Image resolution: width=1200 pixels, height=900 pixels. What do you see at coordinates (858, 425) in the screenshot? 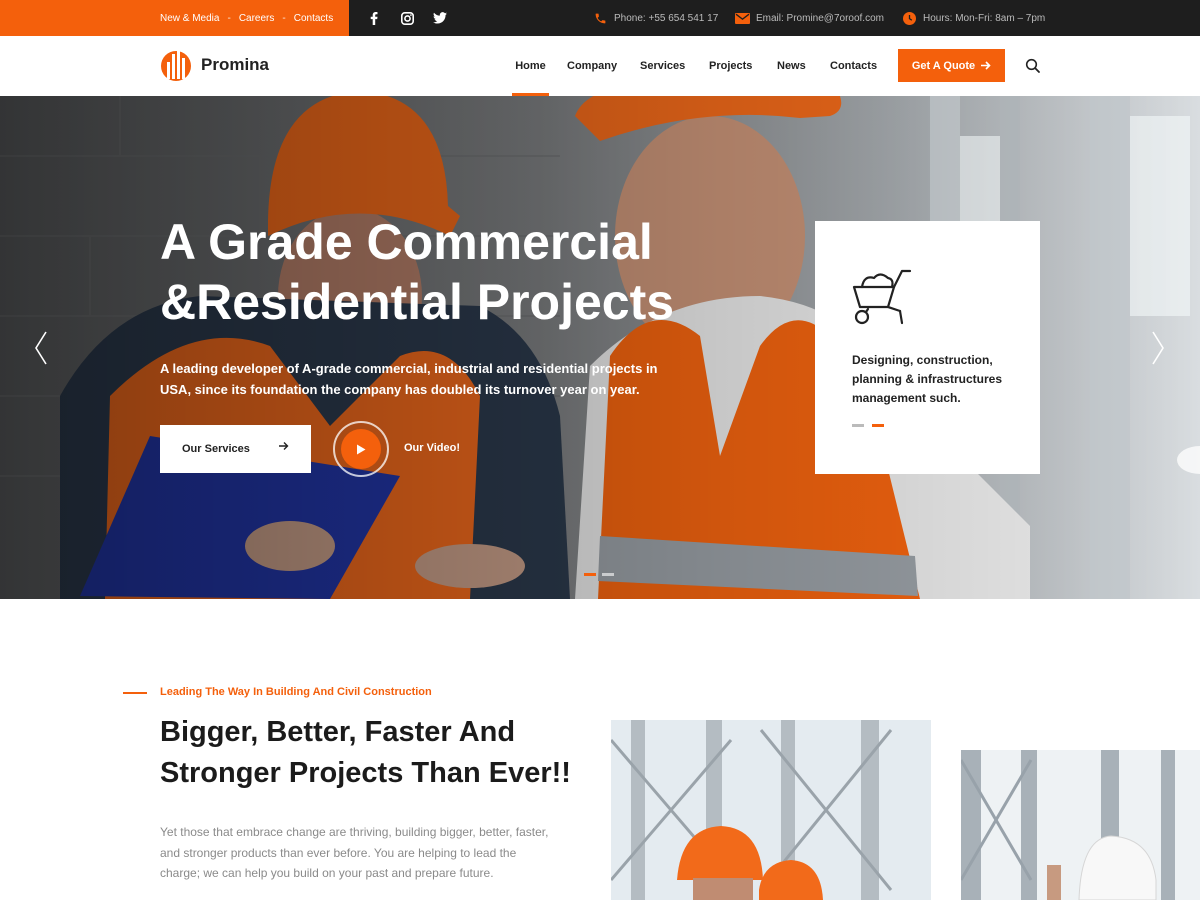
I see `card-dot` at bounding box center [858, 425].